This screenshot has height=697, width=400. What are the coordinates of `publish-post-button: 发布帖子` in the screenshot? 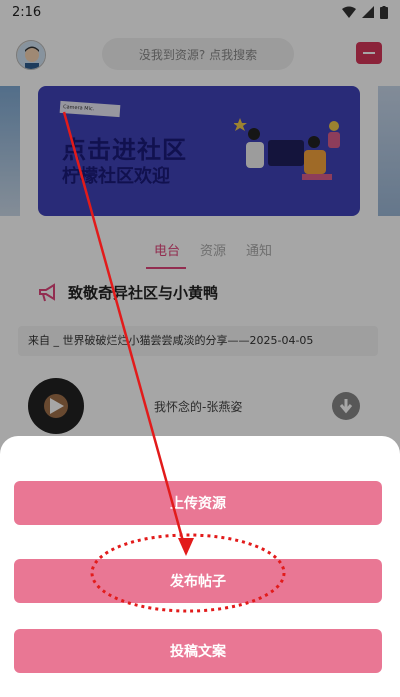 It's located at (198, 581).